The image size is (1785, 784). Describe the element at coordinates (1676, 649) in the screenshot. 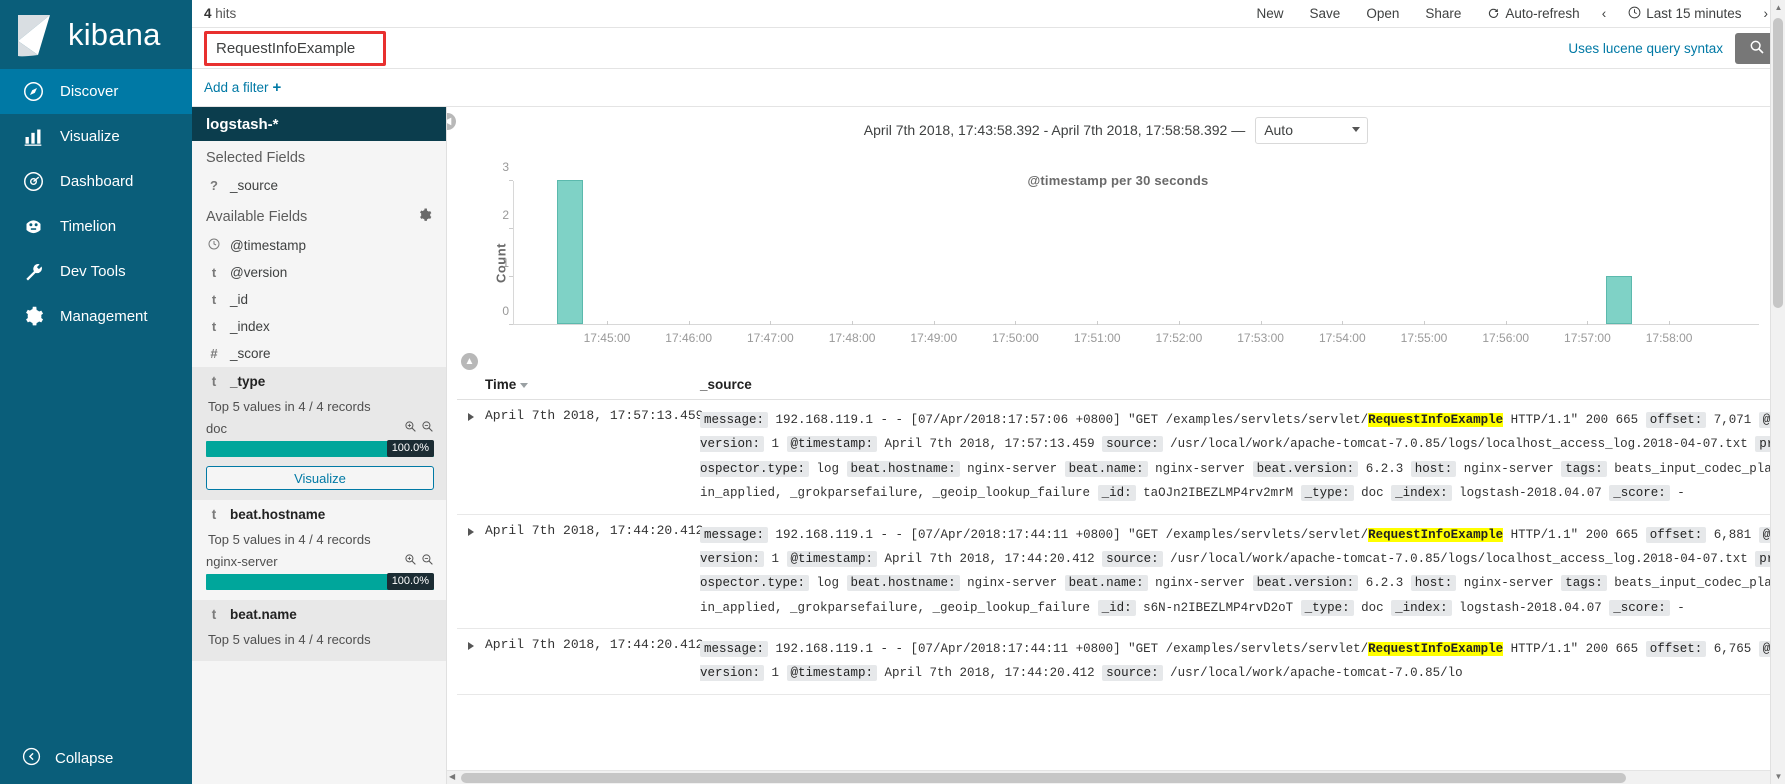

I see `field-key: offset:` at that location.